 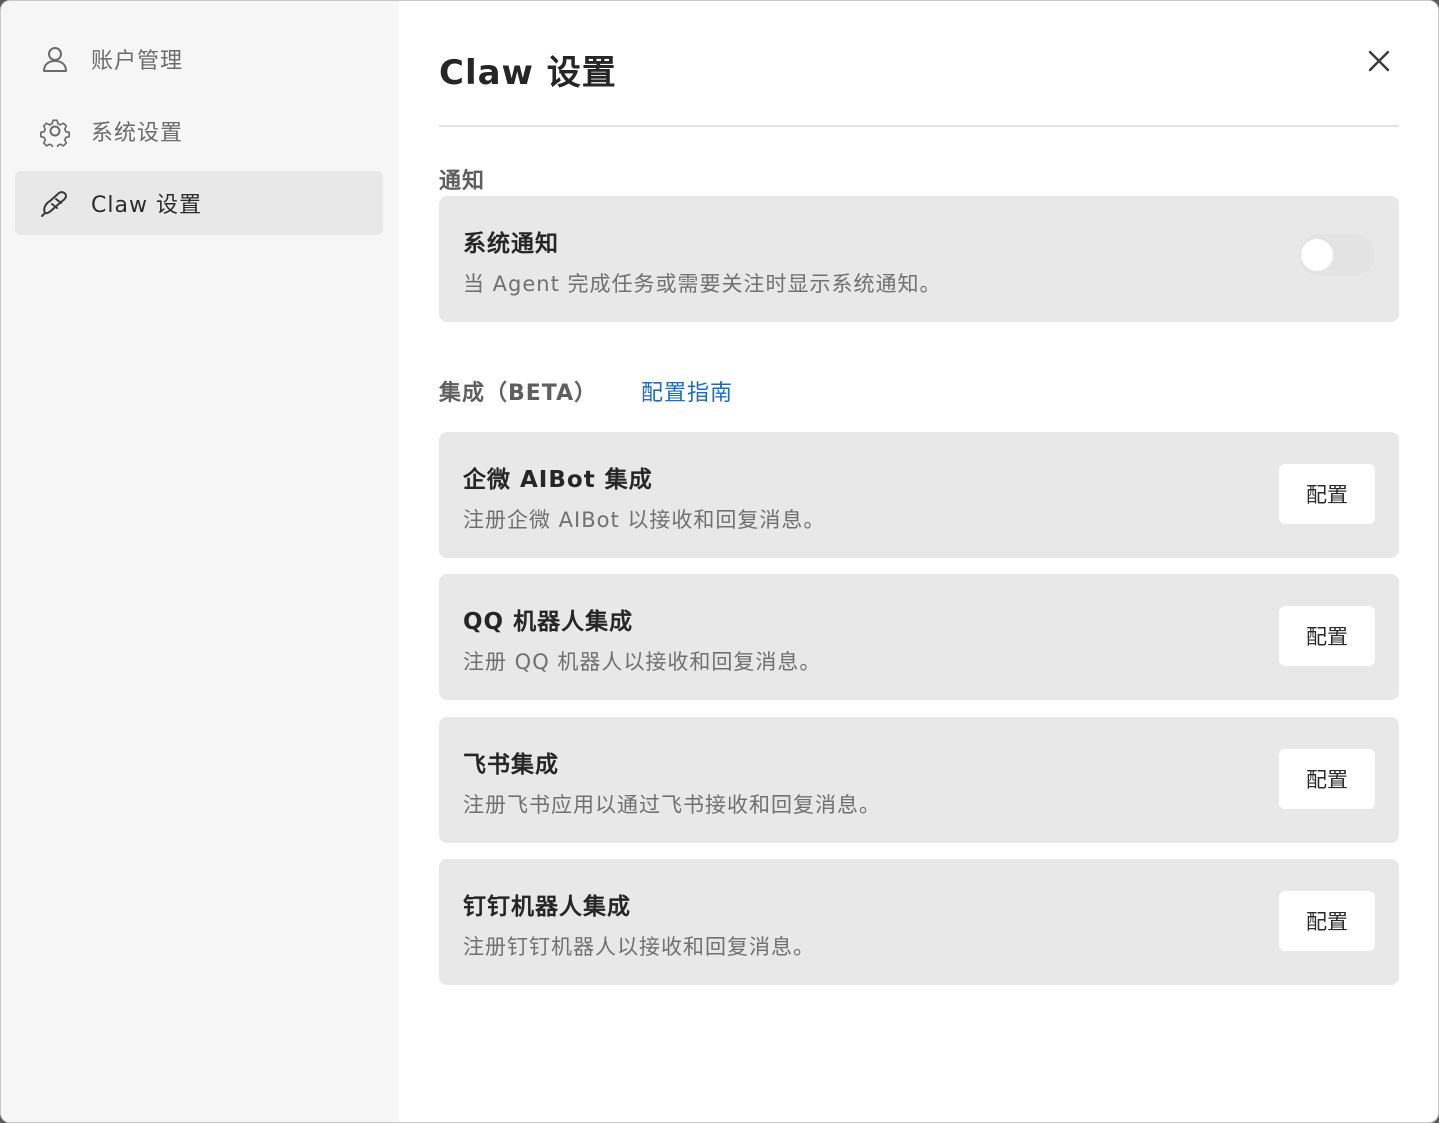 What do you see at coordinates (146, 205) in the screenshot?
I see `sidebar-item-label: Claw 设置` at bounding box center [146, 205].